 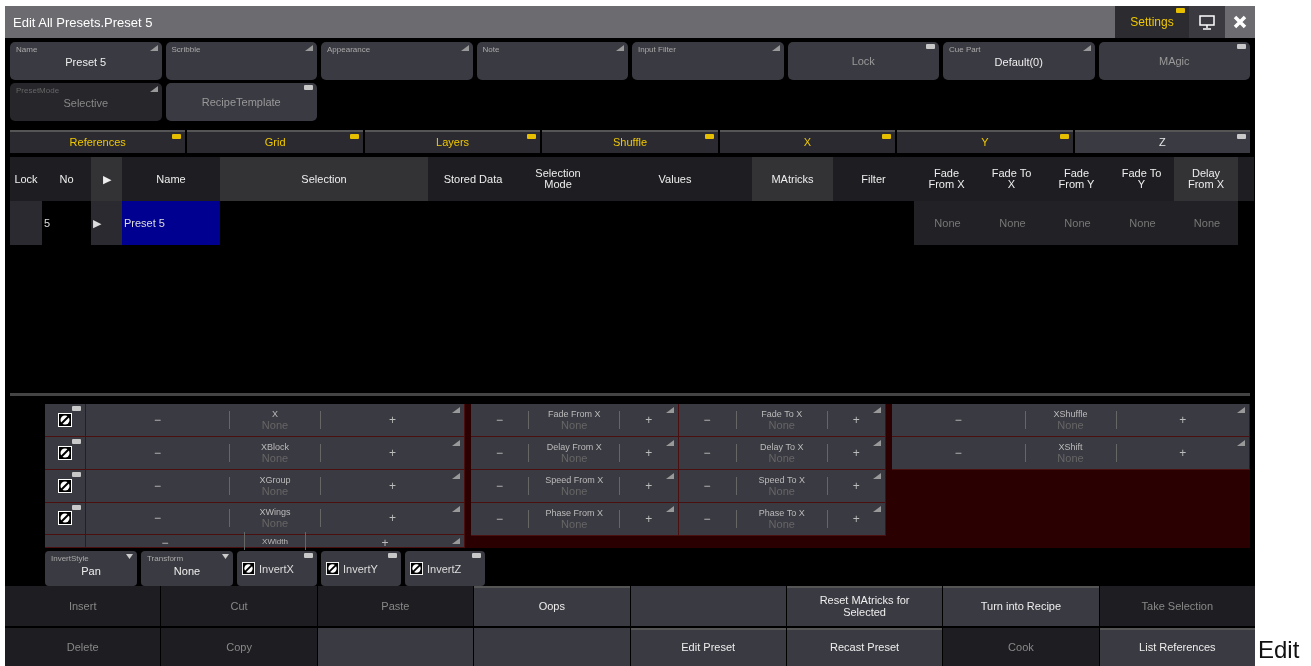 I want to click on tab: References, so click(x=98, y=141).